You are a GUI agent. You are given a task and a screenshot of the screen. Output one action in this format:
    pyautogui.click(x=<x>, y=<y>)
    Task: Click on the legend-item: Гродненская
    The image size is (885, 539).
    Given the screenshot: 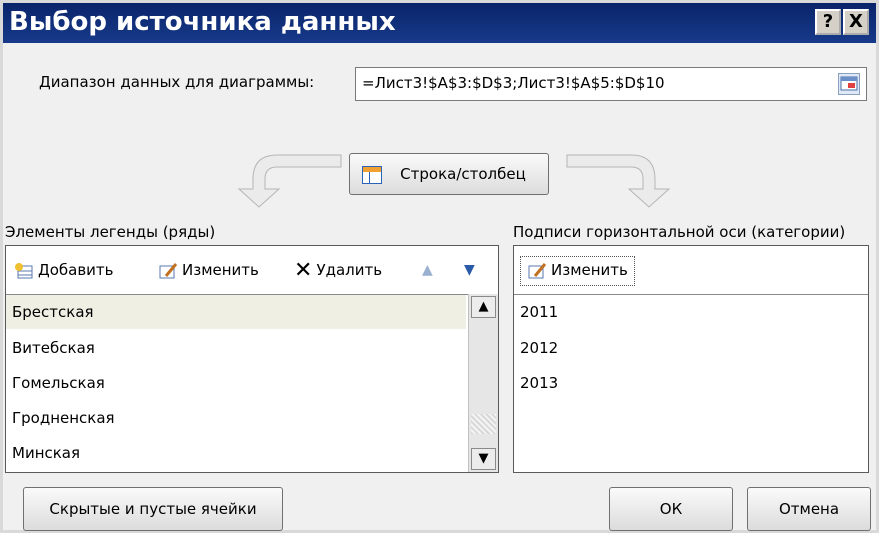 What is the action you would take?
    pyautogui.click(x=236, y=418)
    